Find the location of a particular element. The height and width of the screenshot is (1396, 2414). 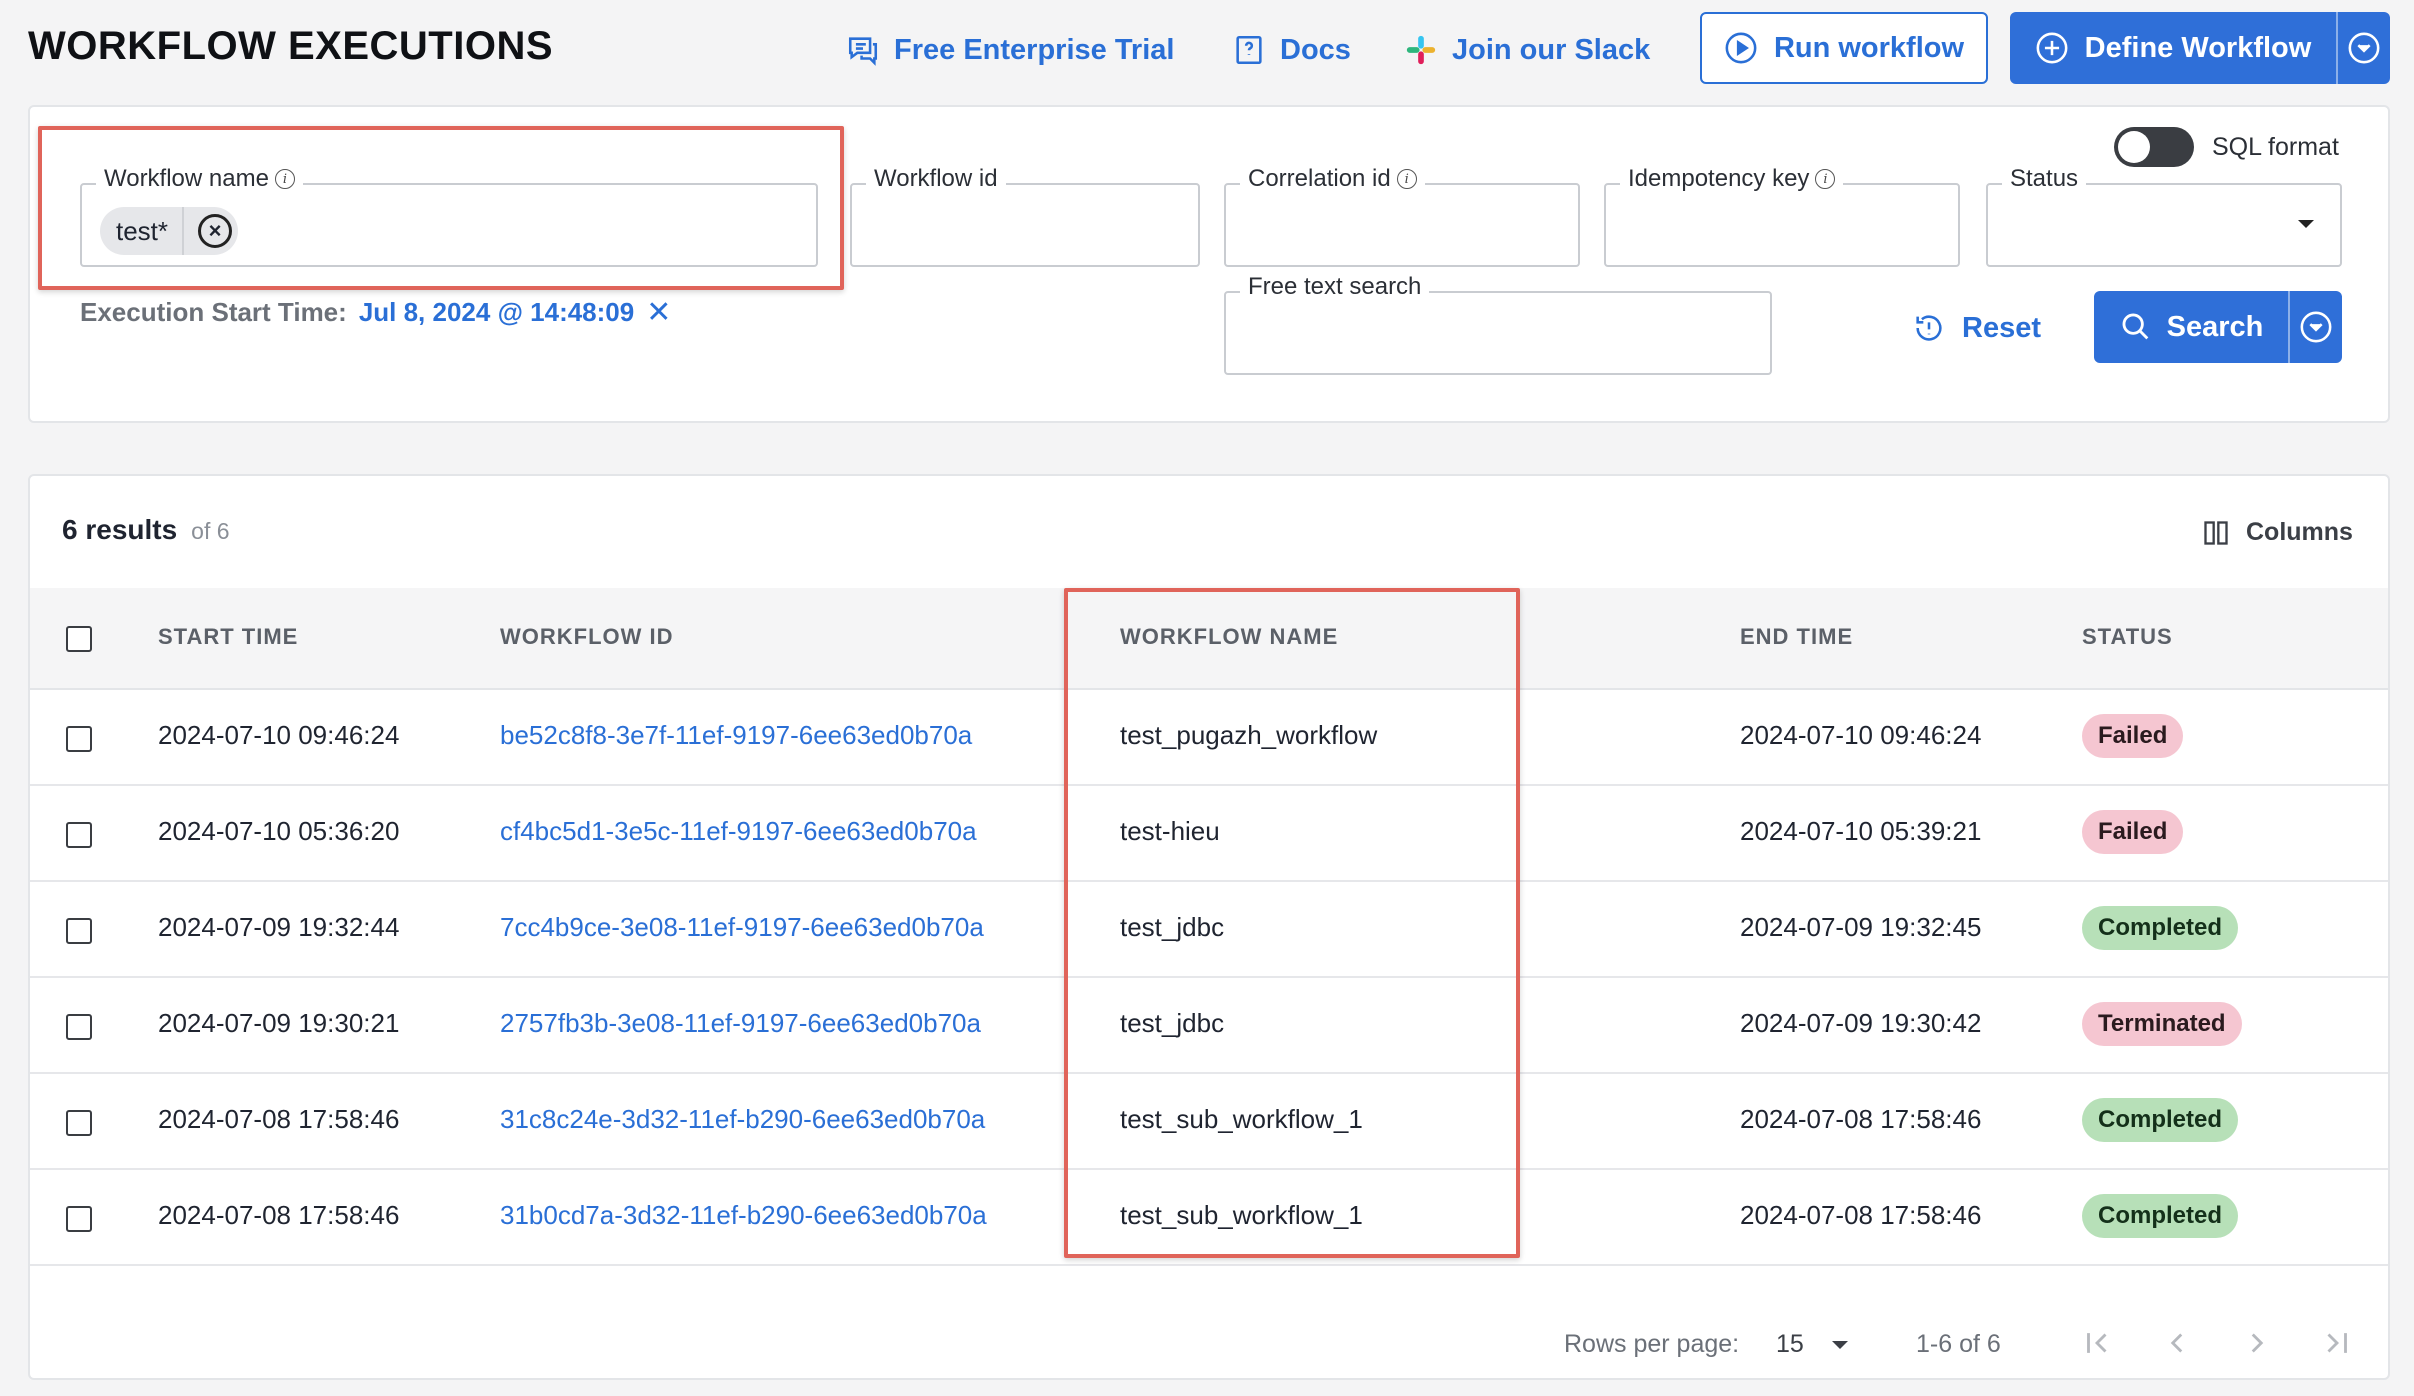

sql-format-toggle is located at coordinates (2154, 147).